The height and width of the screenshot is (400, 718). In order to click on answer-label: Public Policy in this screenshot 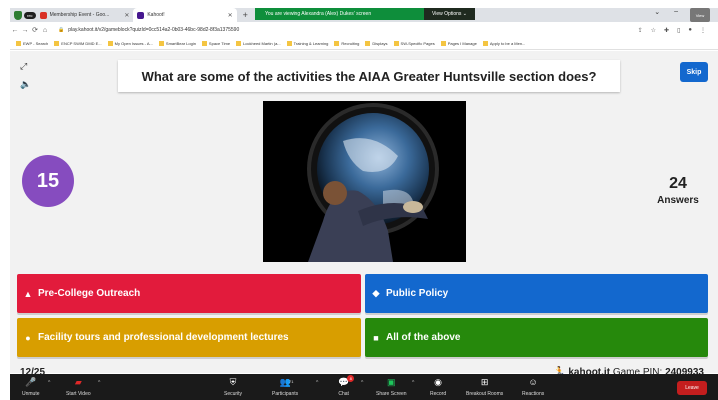, I will do `click(417, 293)`.